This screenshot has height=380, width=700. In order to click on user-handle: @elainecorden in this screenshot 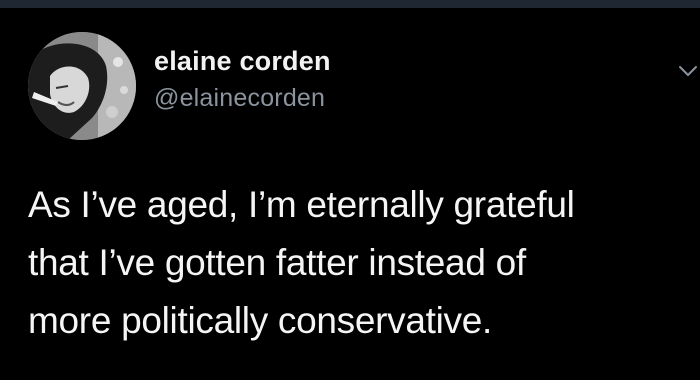, I will do `click(239, 98)`.